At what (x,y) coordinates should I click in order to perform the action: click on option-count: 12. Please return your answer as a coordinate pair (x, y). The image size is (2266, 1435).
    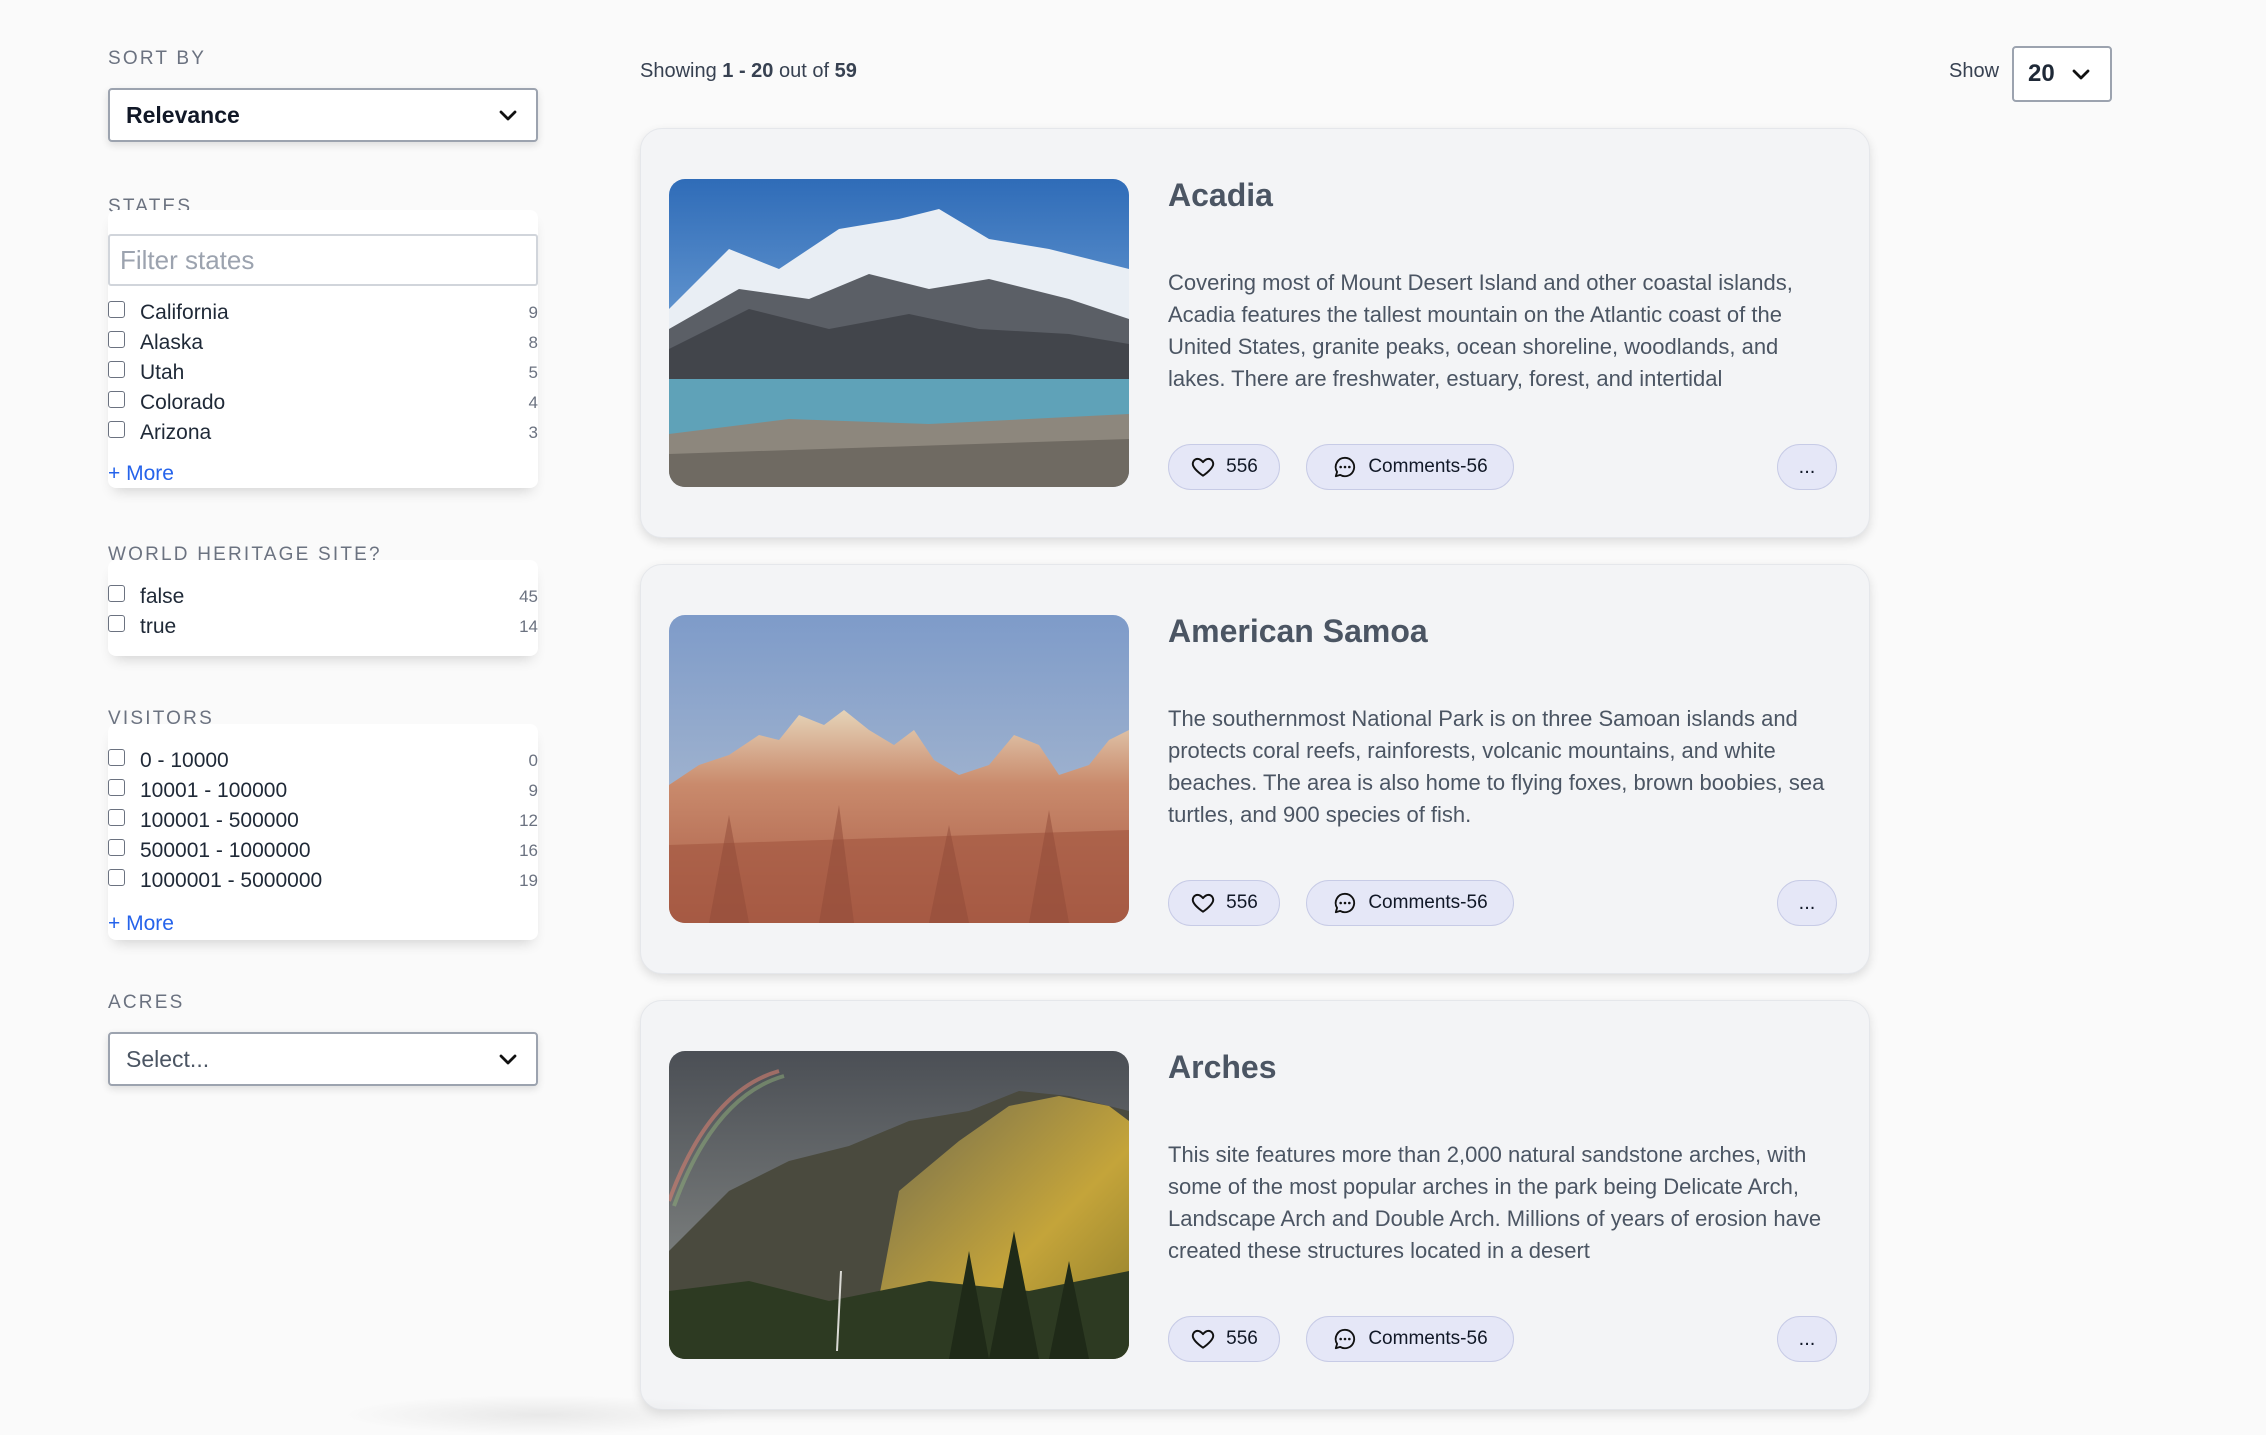
    Looking at the image, I should click on (528, 820).